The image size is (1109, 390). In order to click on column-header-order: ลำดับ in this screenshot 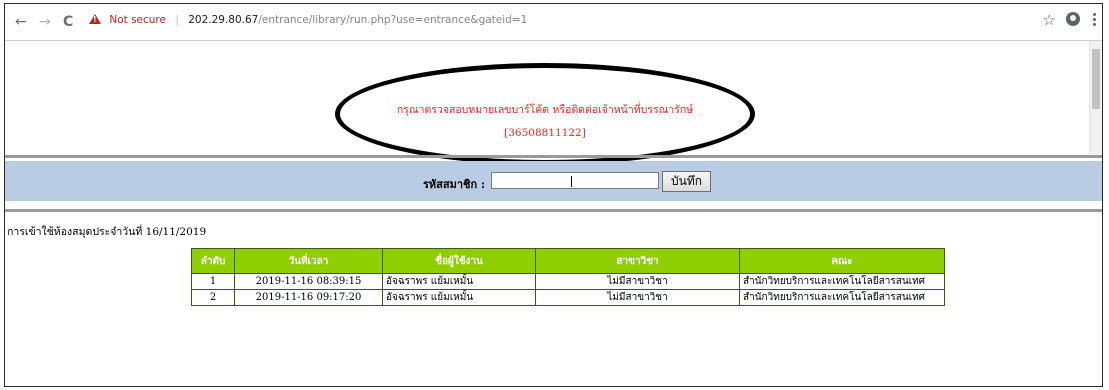, I will do `click(213, 261)`.